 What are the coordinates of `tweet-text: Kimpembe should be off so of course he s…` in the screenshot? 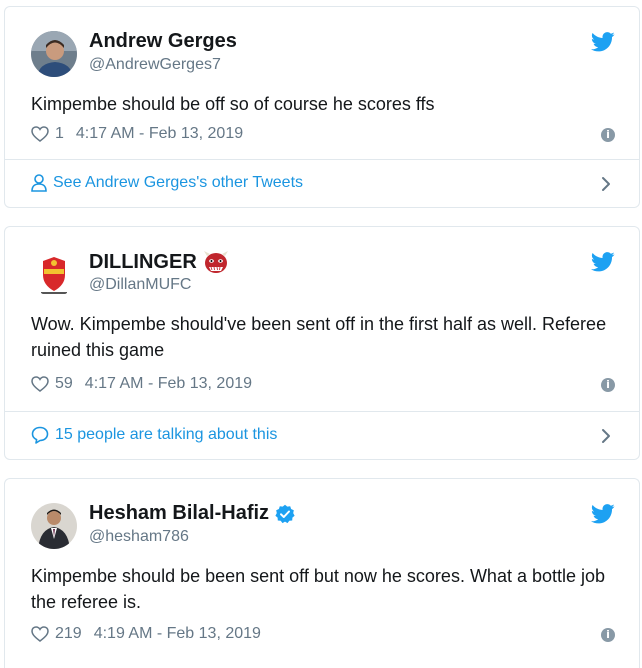 It's located at (233, 104).